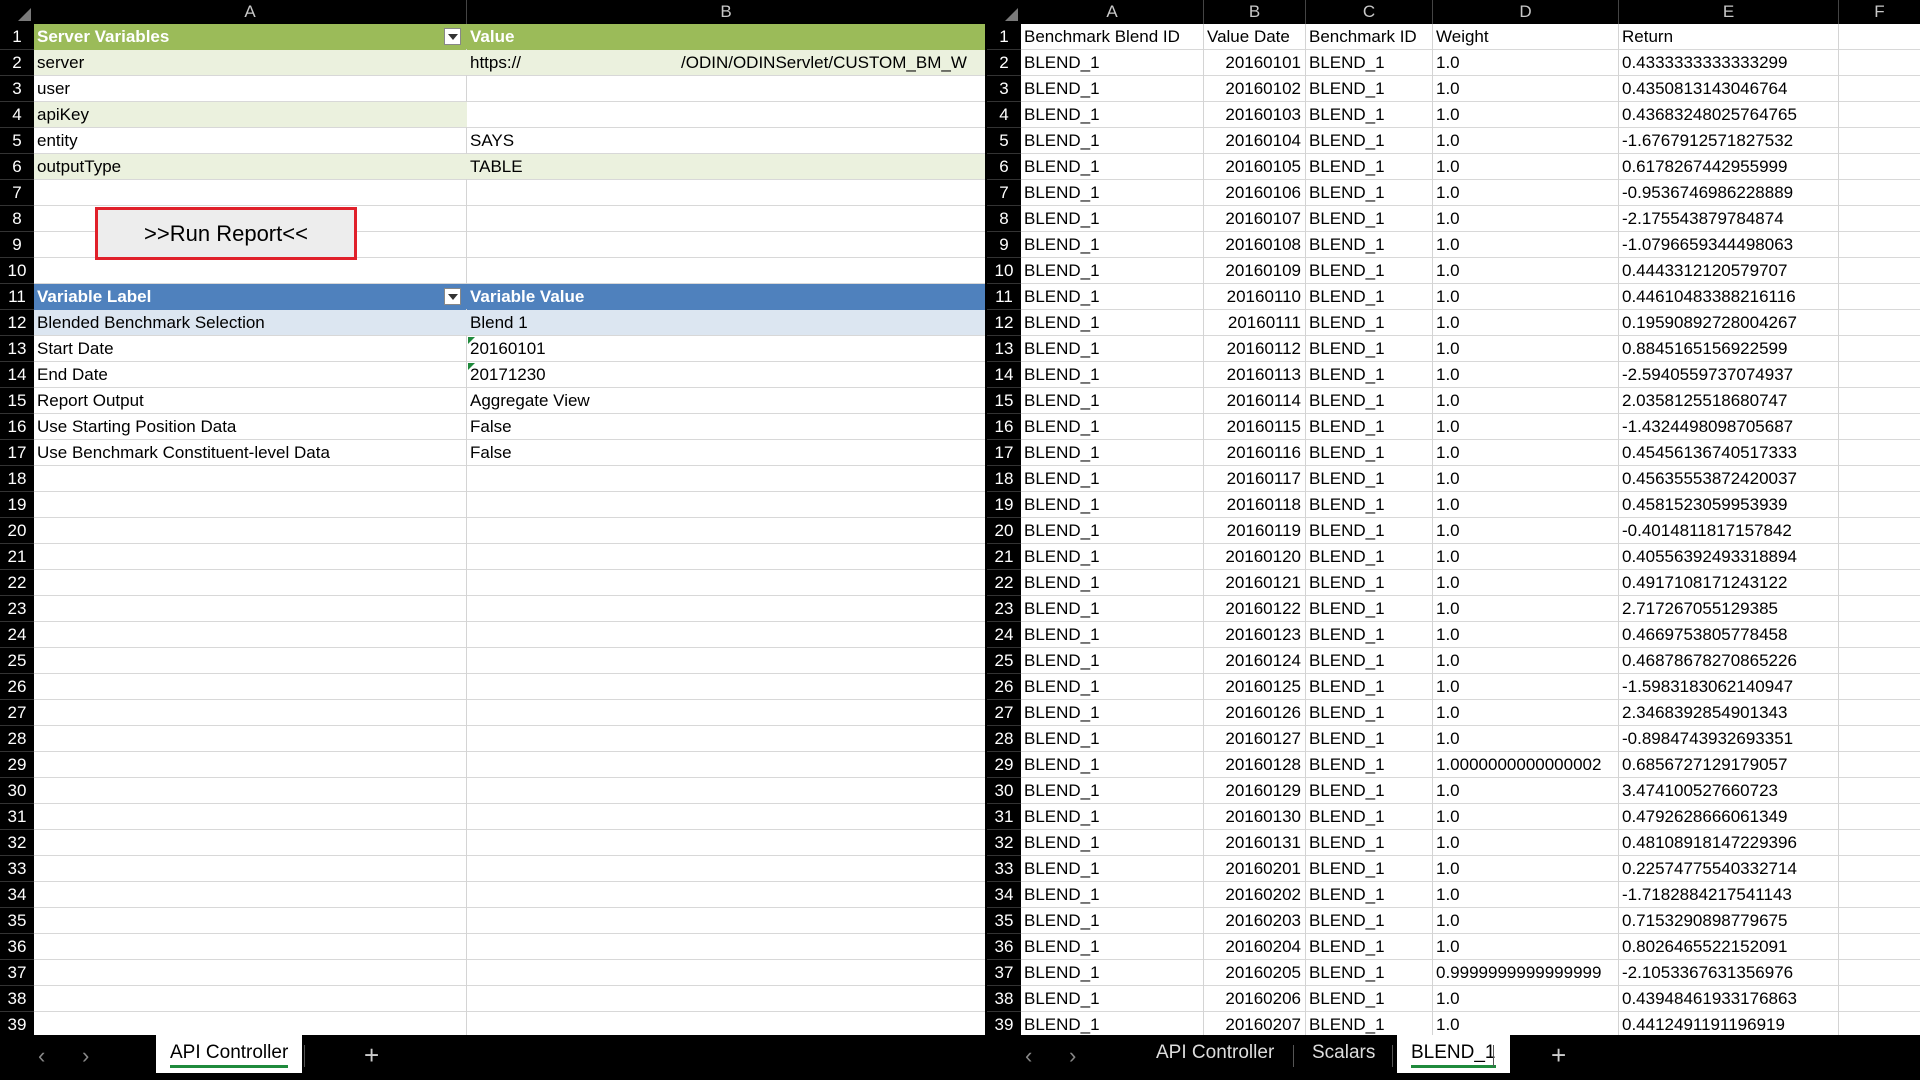 Image resolution: width=1920 pixels, height=1080 pixels. Describe the element at coordinates (1728, 921) in the screenshot. I see `return-cell: 0.7153290898779675` at that location.